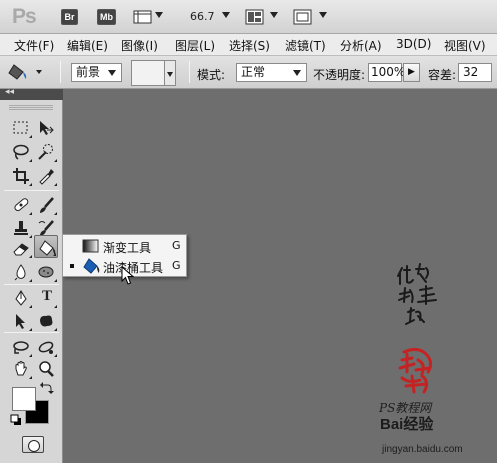 The image size is (497, 463). I want to click on stamp-icon, so click(21, 228).